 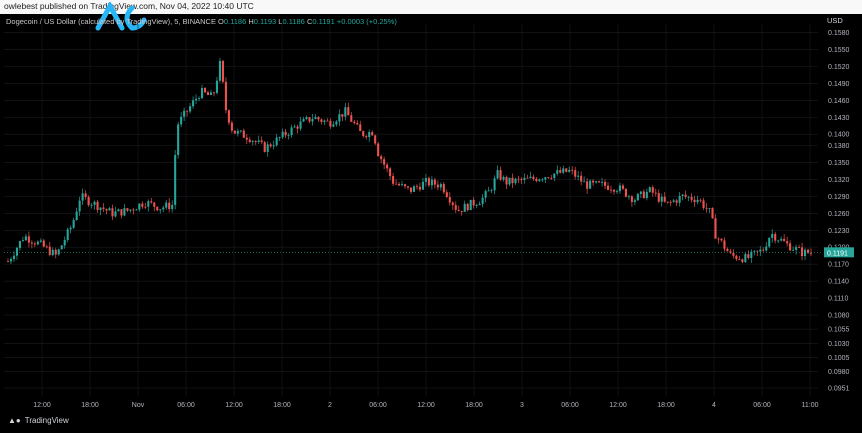 What do you see at coordinates (839, 214) in the screenshot?
I see `y-tick-label: 0.1260` at bounding box center [839, 214].